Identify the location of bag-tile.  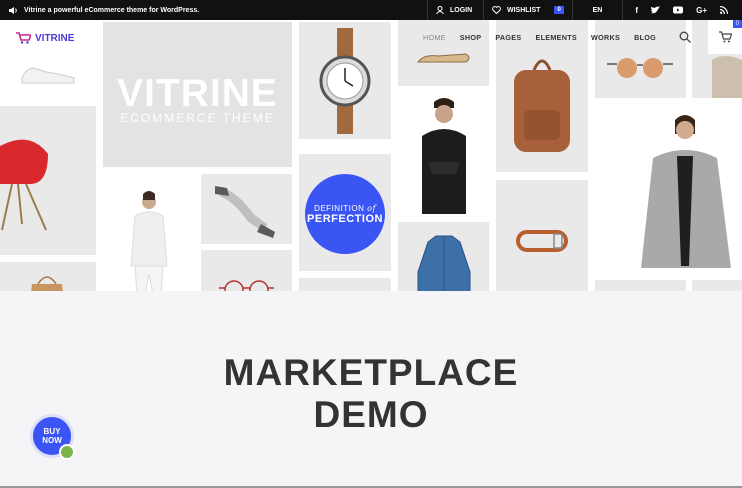
(48, 276).